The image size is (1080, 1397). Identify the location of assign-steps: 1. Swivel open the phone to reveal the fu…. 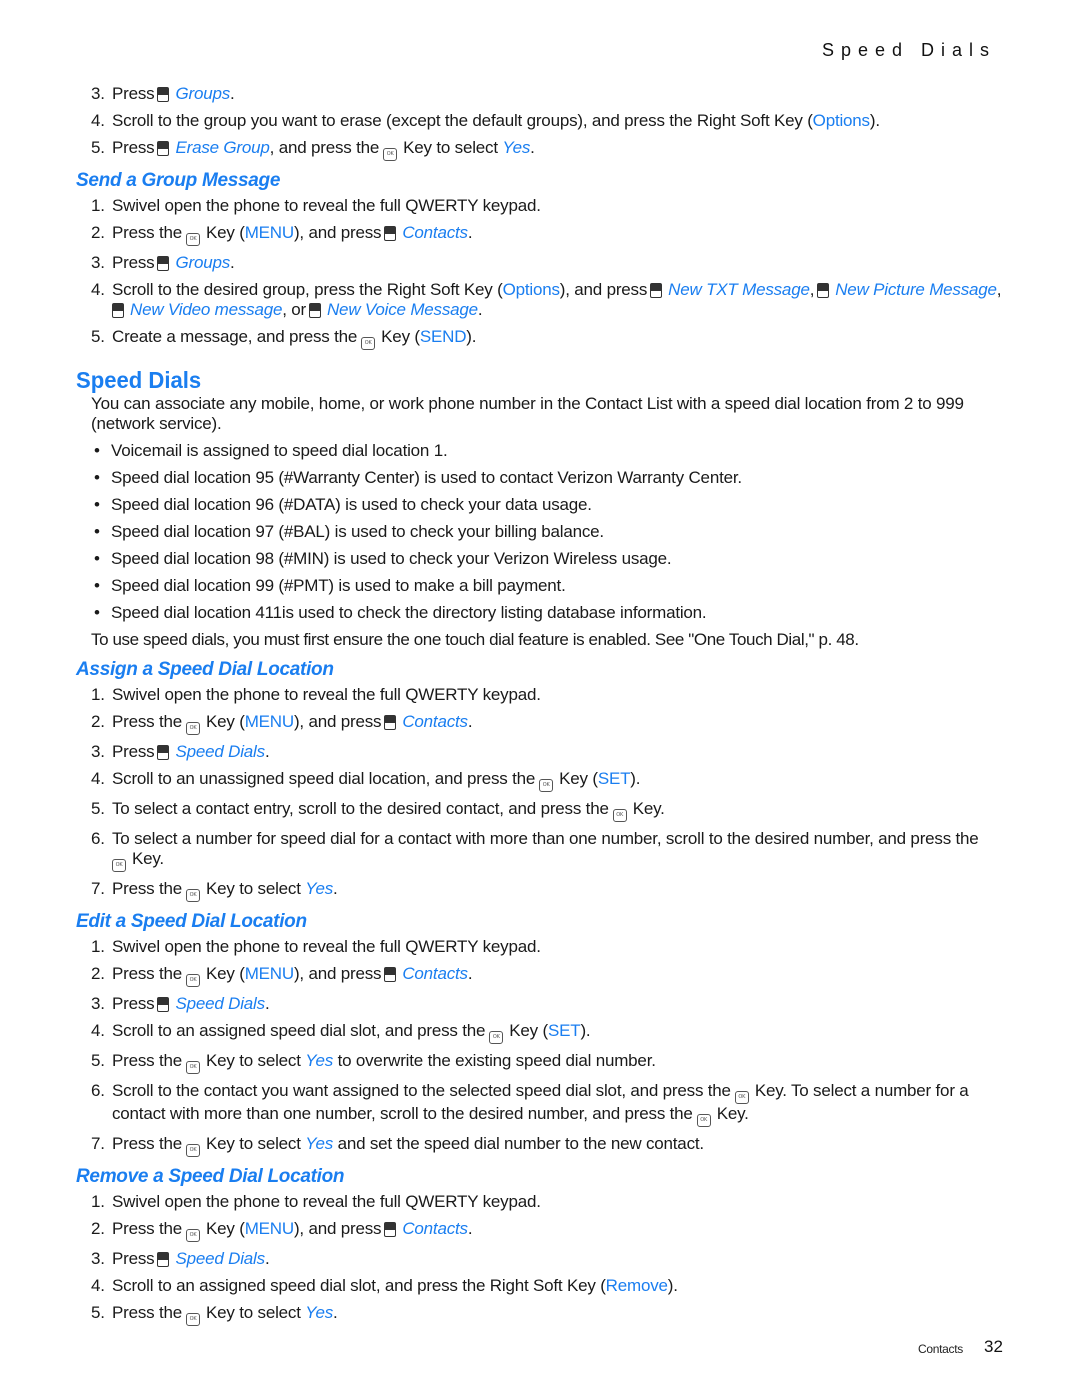
(541, 793).